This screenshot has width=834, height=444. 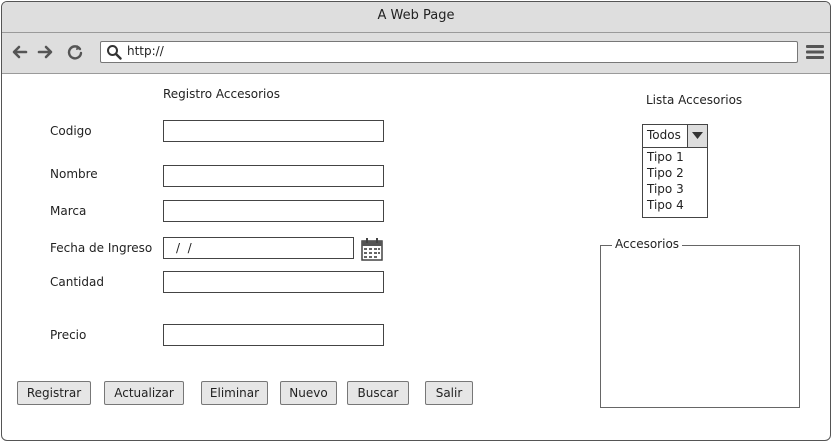 I want to click on accesorios-groupbox, so click(x=700, y=326).